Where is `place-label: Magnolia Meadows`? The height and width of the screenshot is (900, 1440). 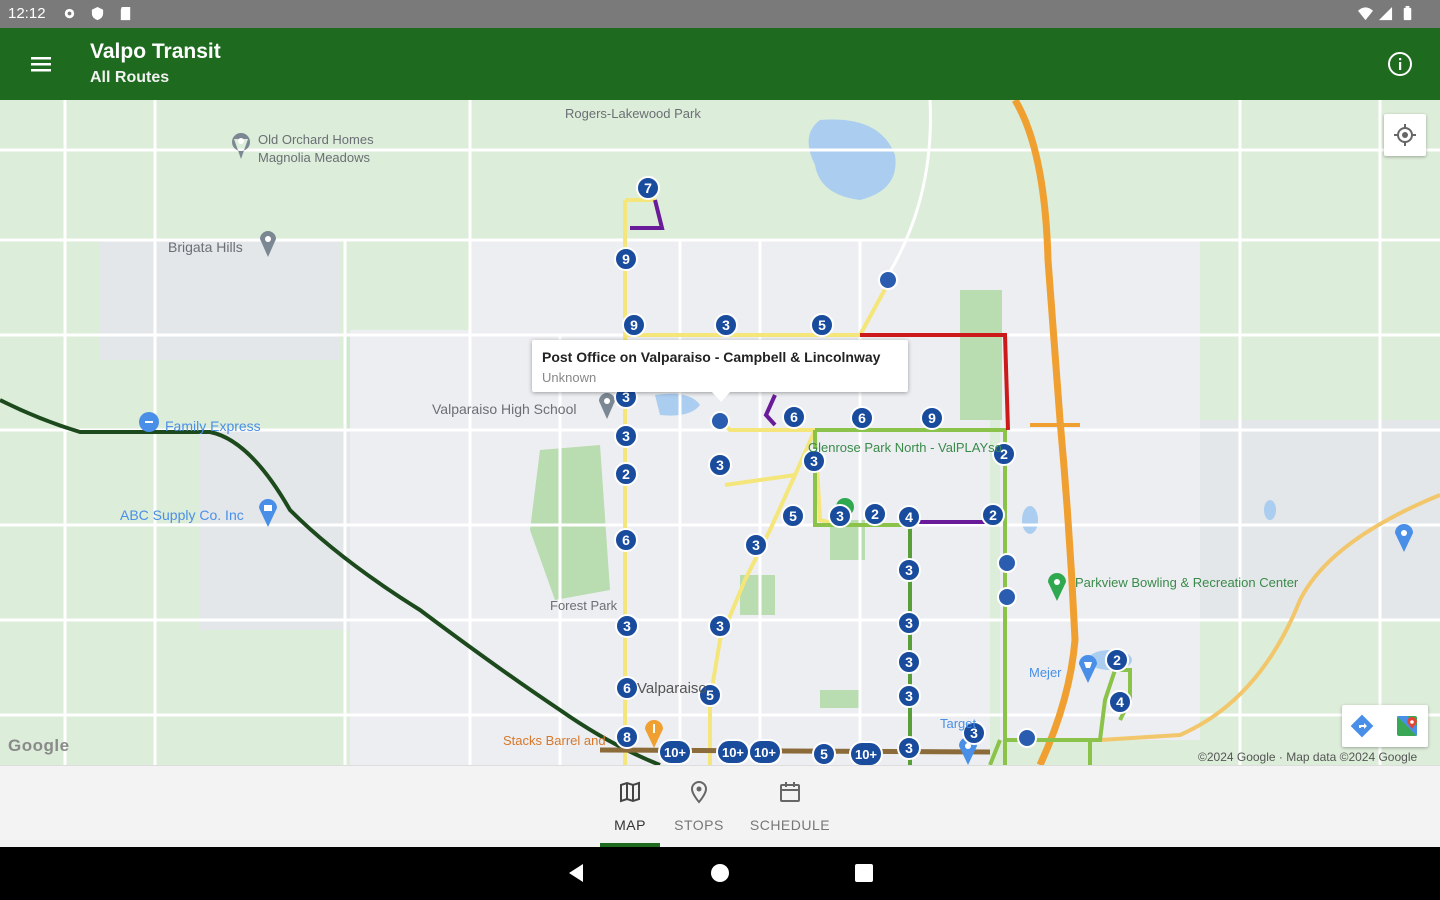 place-label: Magnolia Meadows is located at coordinates (314, 157).